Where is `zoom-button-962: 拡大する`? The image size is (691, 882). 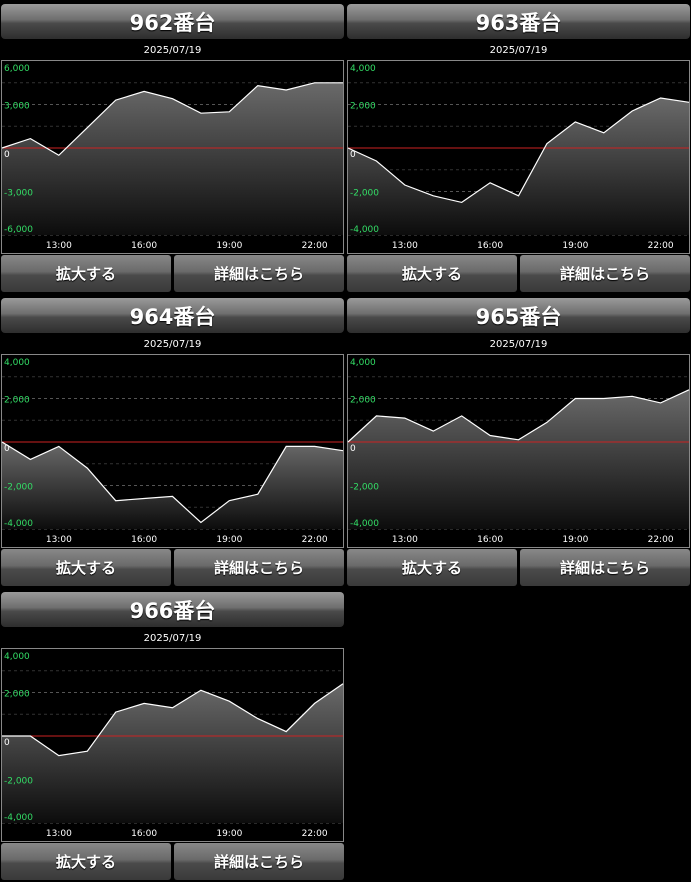 zoom-button-962: 拡大する is located at coordinates (86, 273).